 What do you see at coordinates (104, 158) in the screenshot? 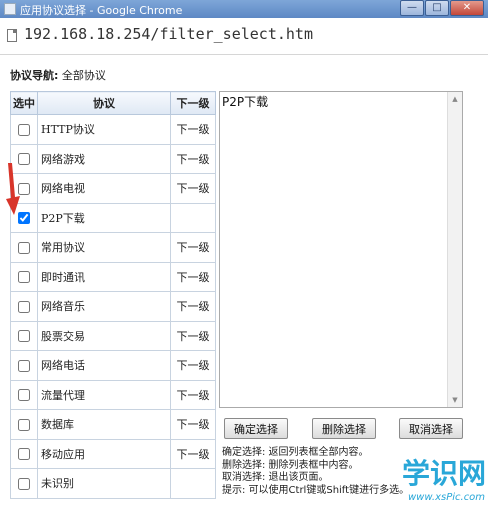
I see `protocol-name: 网络游戏` at bounding box center [104, 158].